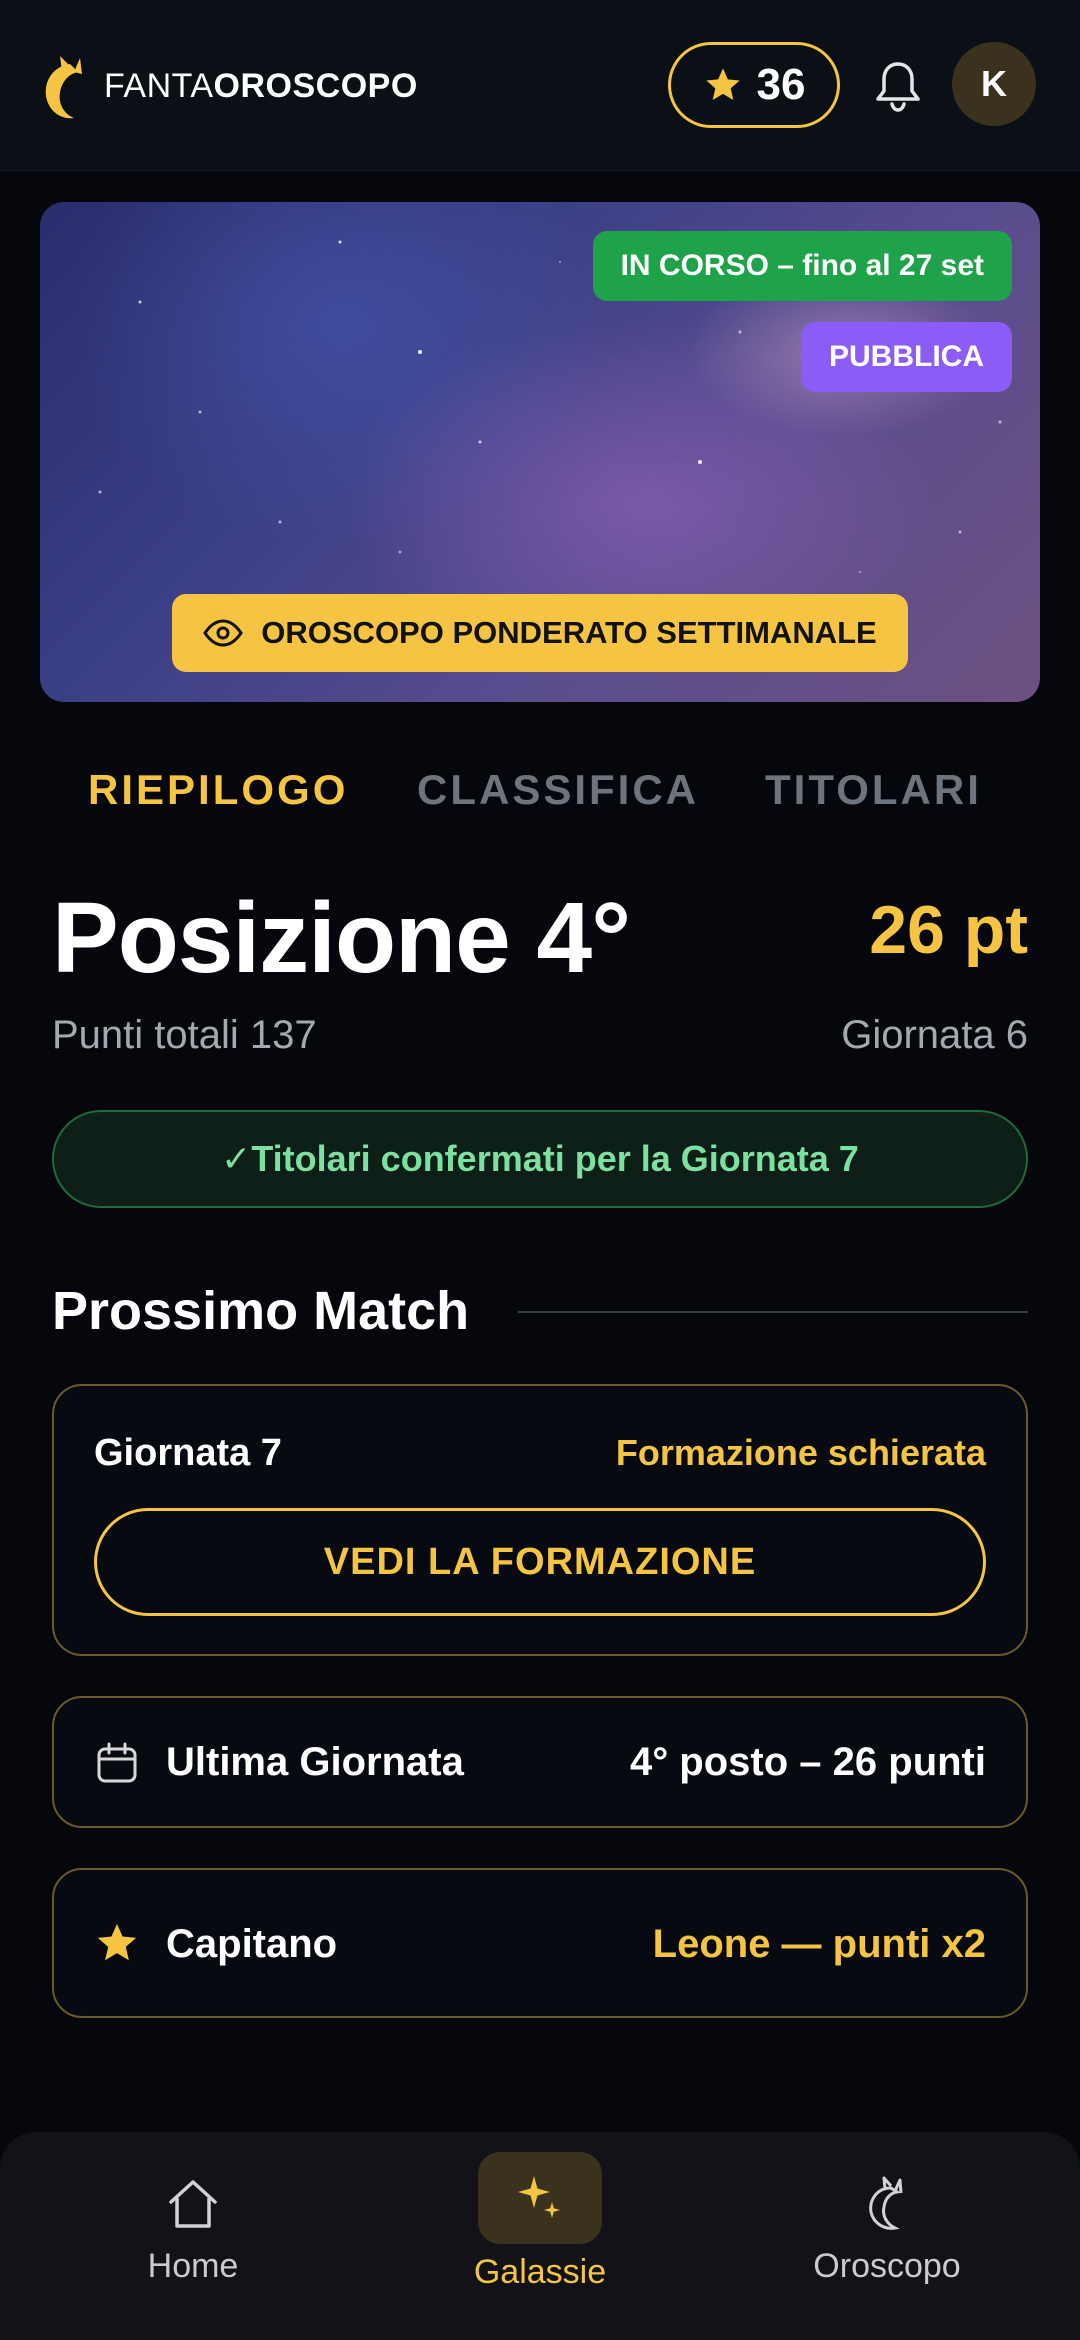 Image resolution: width=1080 pixels, height=2340 pixels. I want to click on next-matchday-label: Giornata 7, so click(188, 1453).